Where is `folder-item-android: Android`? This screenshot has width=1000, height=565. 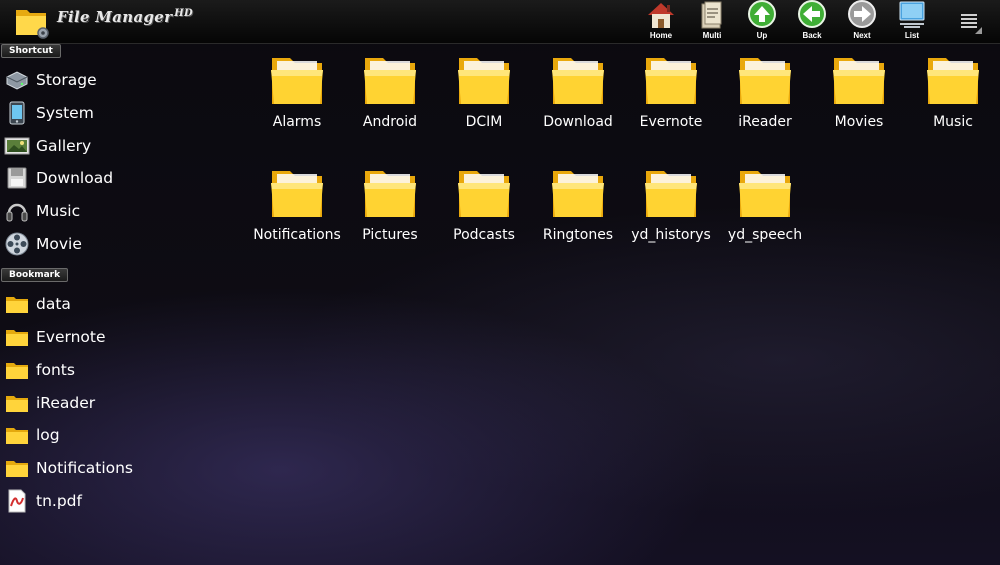 folder-item-android: Android is located at coordinates (390, 100).